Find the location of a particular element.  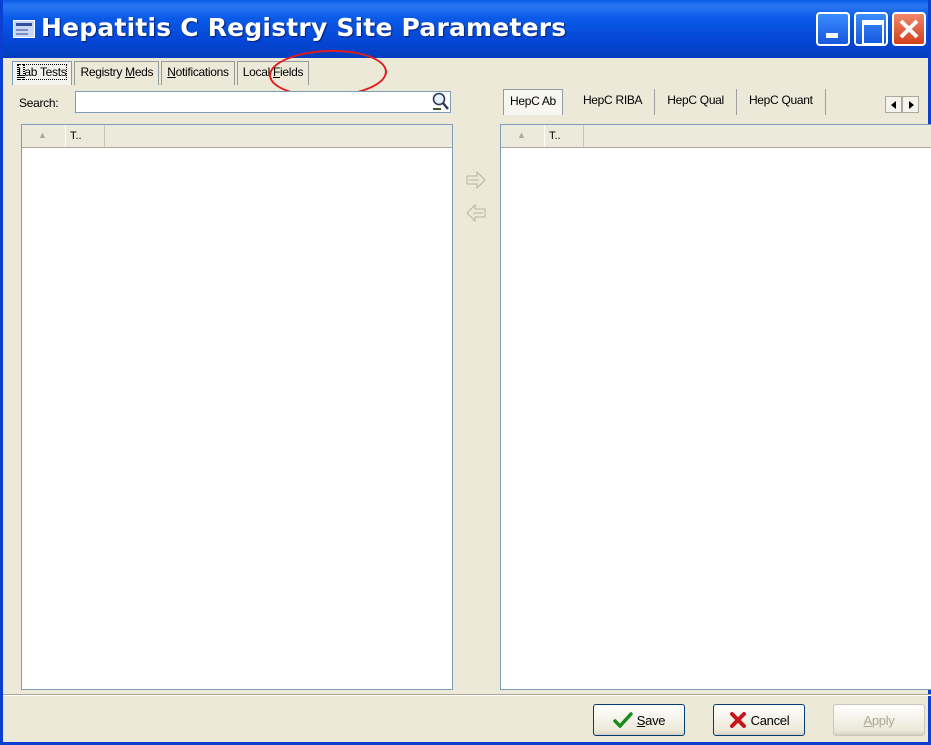

triangle-left-icon is located at coordinates (893, 105).